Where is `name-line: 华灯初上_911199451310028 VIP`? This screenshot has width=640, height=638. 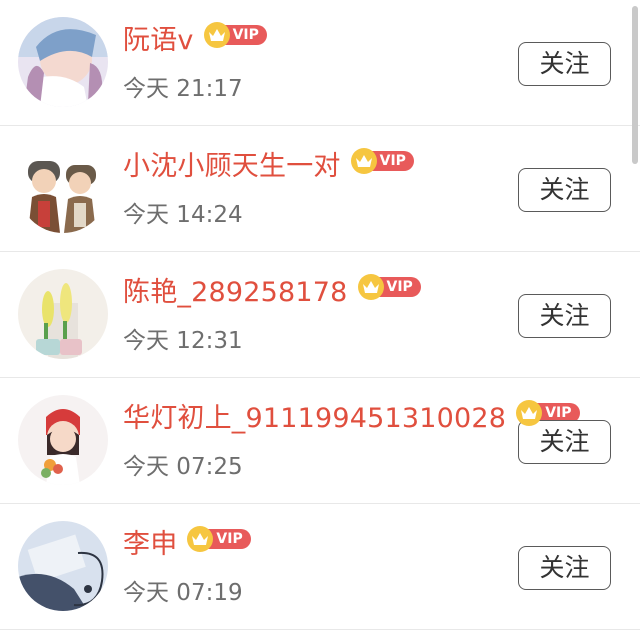
name-line: 华灯初上_911199451310028 VIP is located at coordinates (351, 418).